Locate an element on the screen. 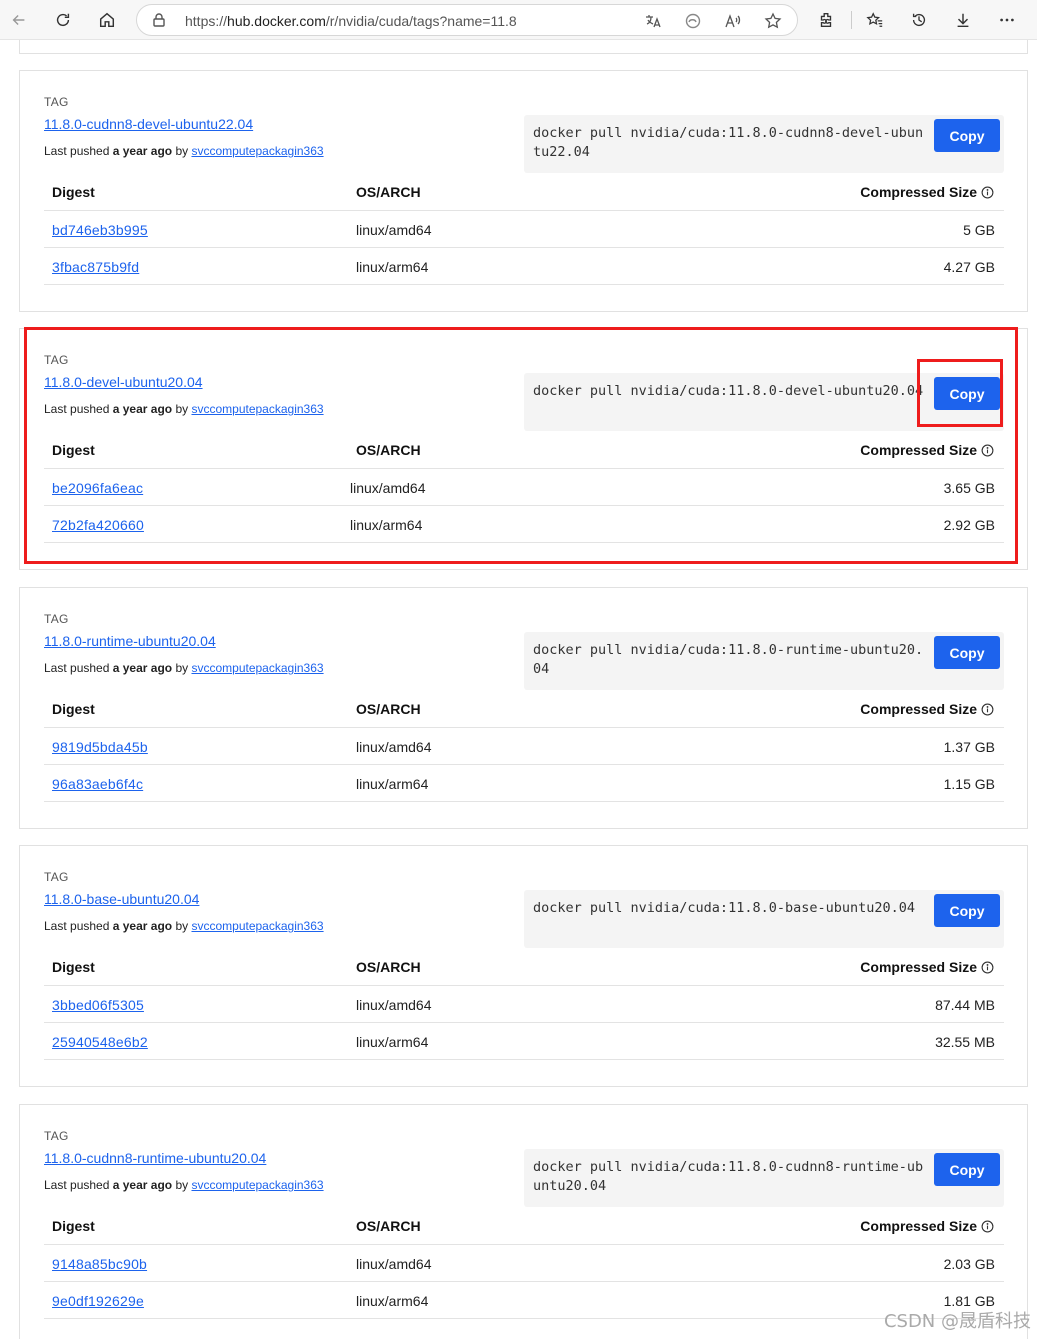 This screenshot has width=1037, height=1339. refresh-icon is located at coordinates (63, 20).